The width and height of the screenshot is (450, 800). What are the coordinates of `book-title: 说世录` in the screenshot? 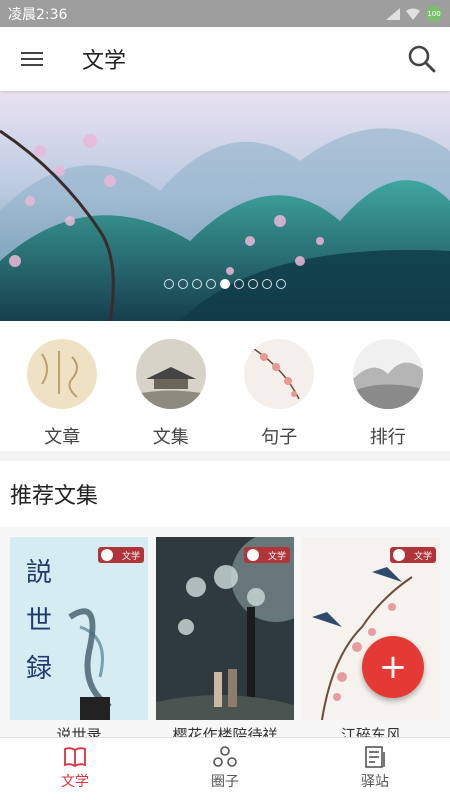 It's located at (79, 731).